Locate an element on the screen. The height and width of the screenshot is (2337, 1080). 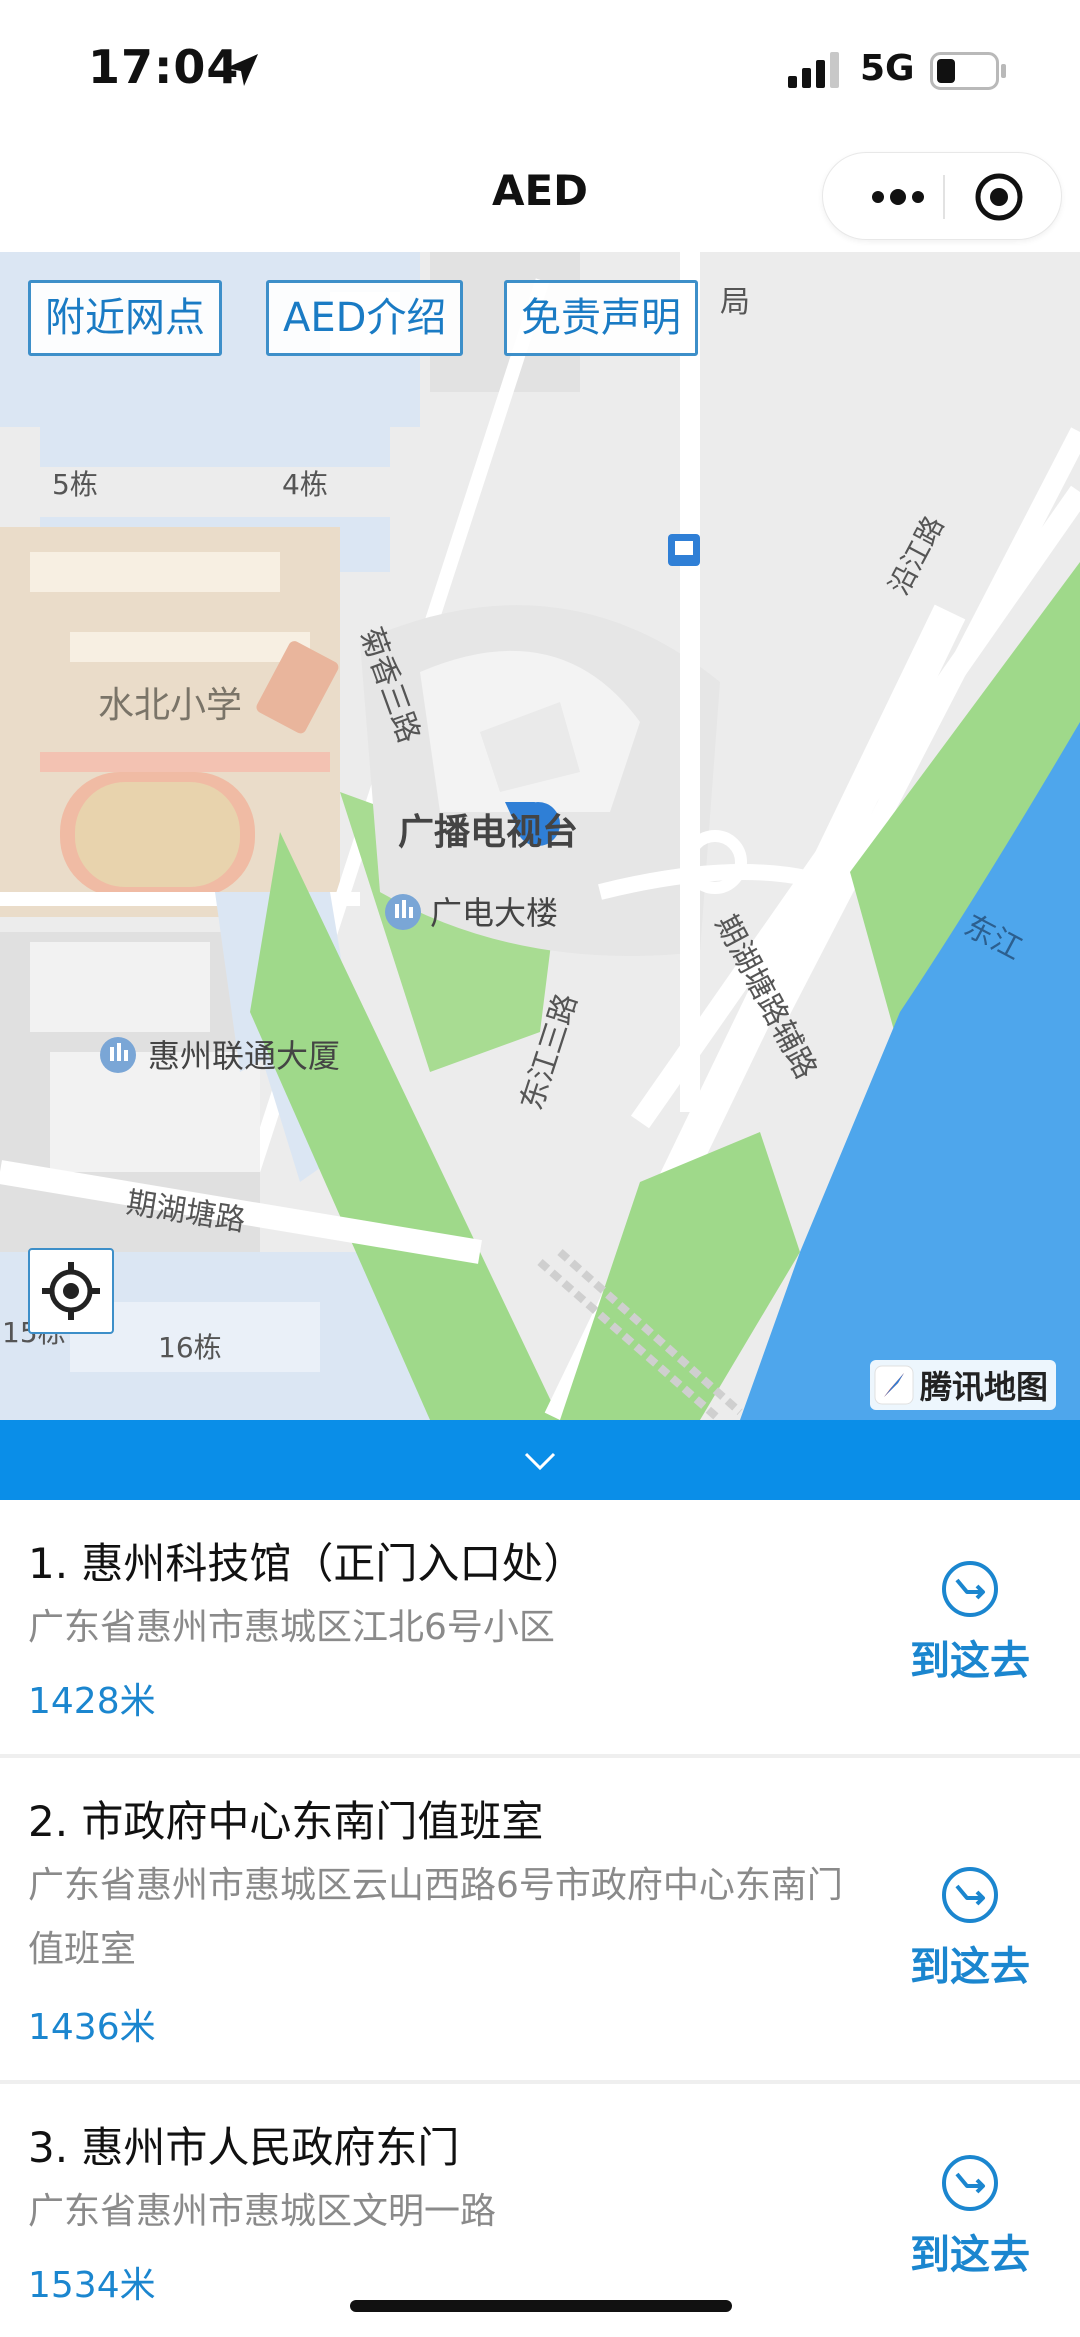
network-type: 5G is located at coordinates (887, 68).